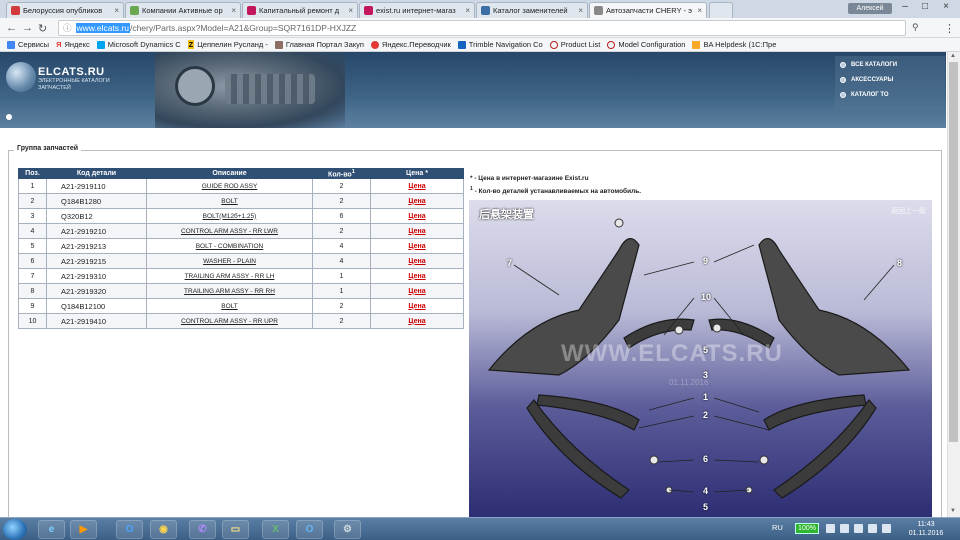  I want to click on browser-tab: Каталог заменителей ×, so click(532, 10).